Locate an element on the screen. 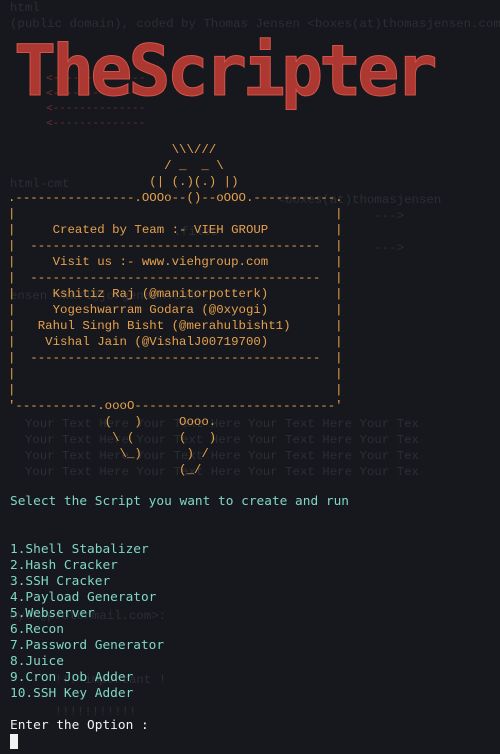  menu-item-password-generator: 7.Password Generator is located at coordinates (255, 646).